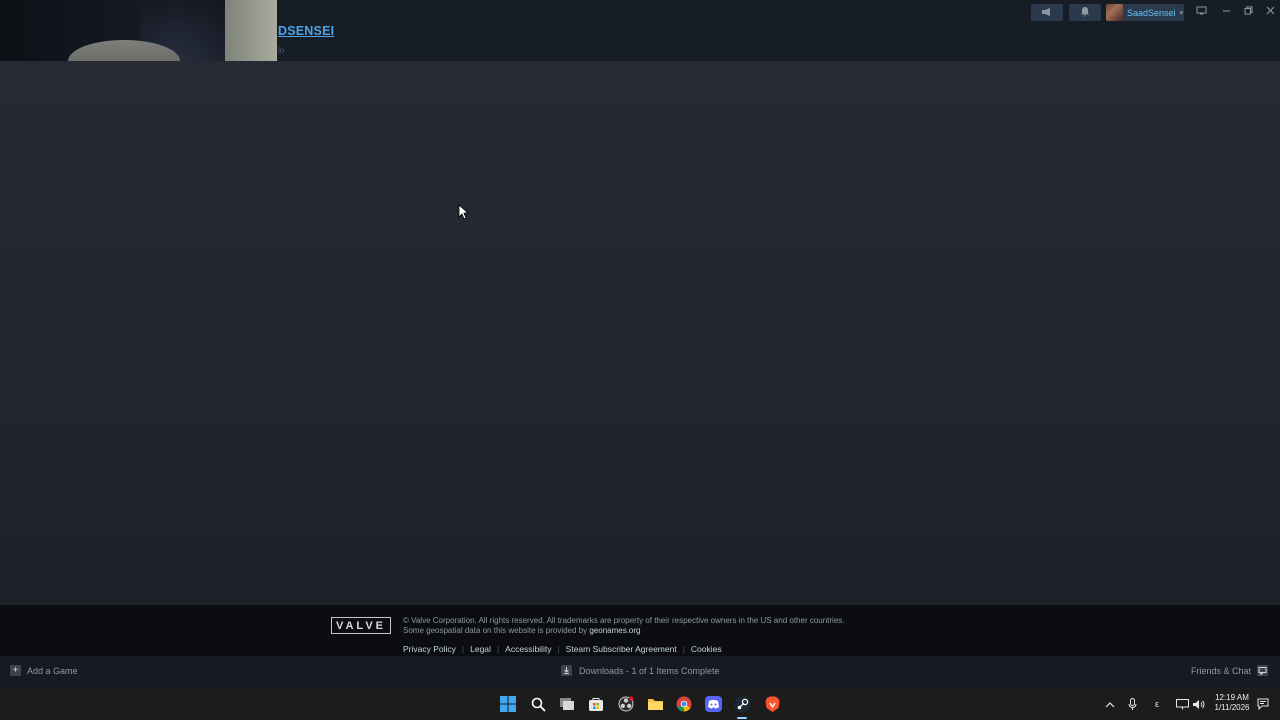 The height and width of the screenshot is (720, 1280). I want to click on restore-button, so click(1248, 11).